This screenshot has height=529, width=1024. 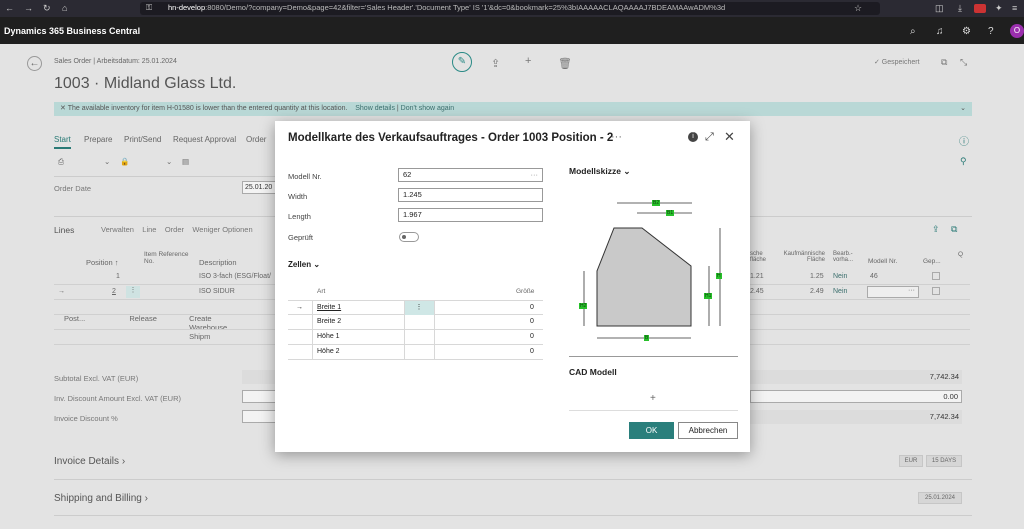 I want to click on gear-icon: ⚙, so click(x=966, y=31).